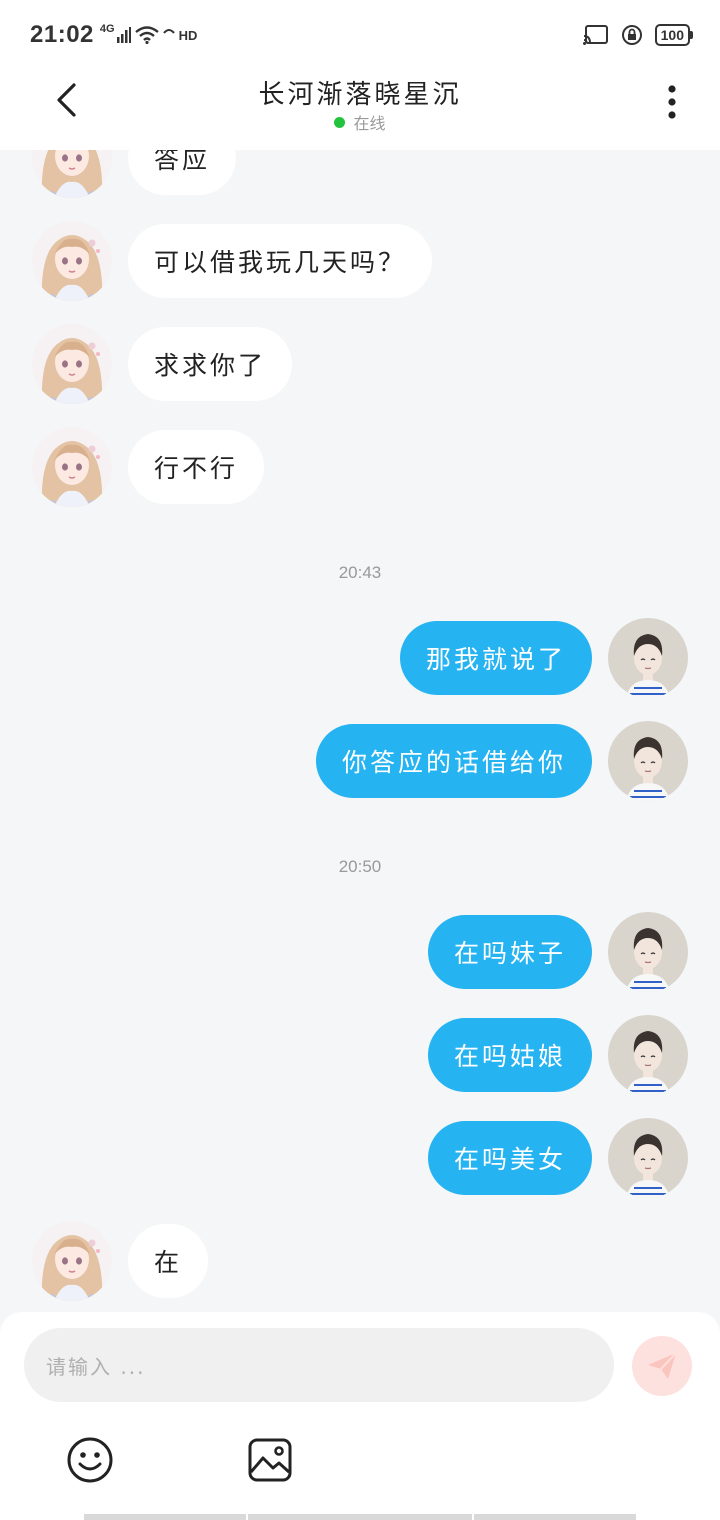 The height and width of the screenshot is (1520, 720). What do you see at coordinates (631, 35) in the screenshot?
I see `rotation-lock-icon` at bounding box center [631, 35].